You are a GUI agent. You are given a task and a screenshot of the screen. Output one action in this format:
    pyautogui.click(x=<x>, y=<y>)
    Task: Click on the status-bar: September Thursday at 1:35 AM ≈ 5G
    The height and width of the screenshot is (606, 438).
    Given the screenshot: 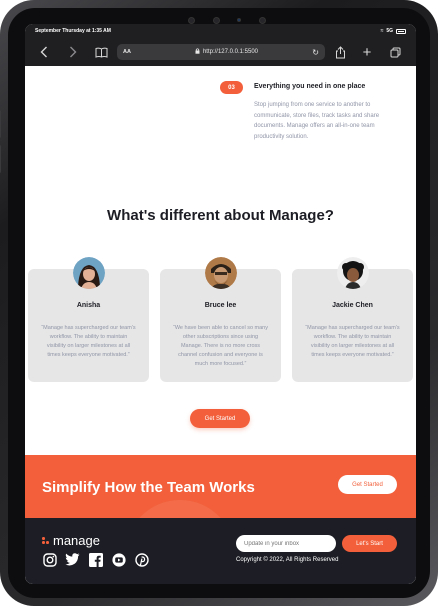 What is the action you would take?
    pyautogui.click(x=220, y=31)
    